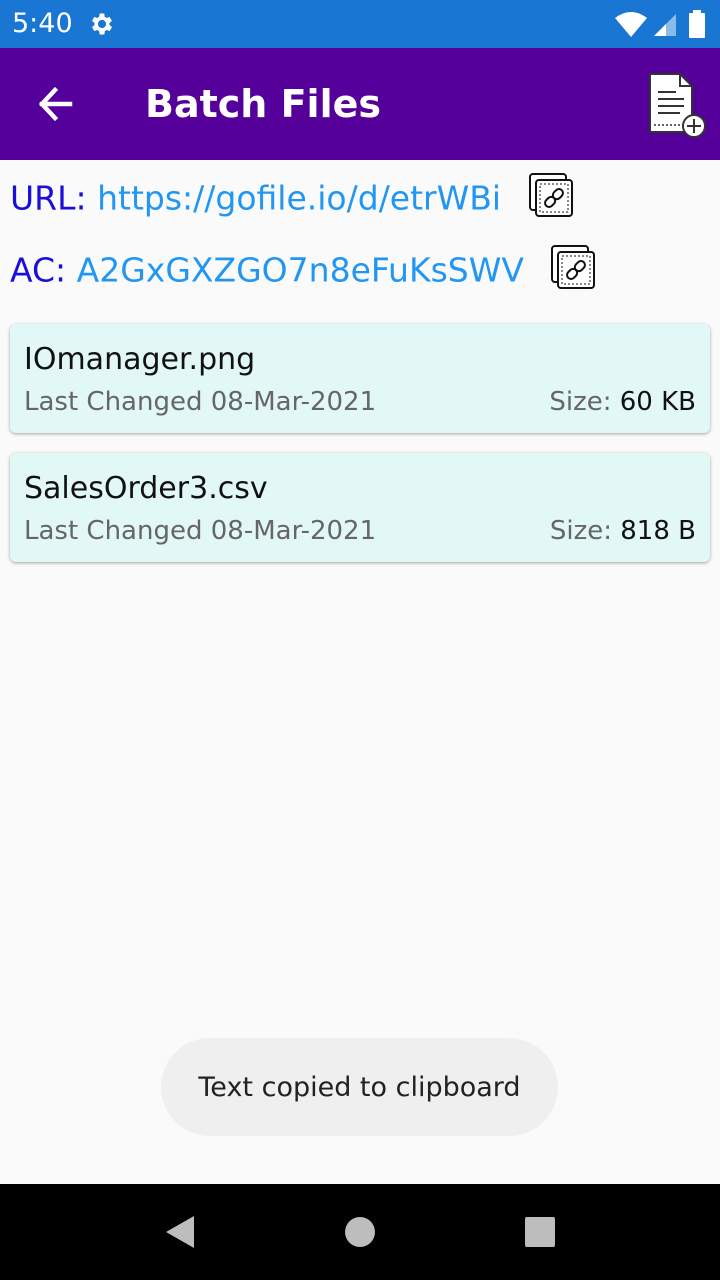 This screenshot has height=1280, width=720. What do you see at coordinates (299, 198) in the screenshot?
I see `url-link: https://gofile.io/d/etrWBi` at bounding box center [299, 198].